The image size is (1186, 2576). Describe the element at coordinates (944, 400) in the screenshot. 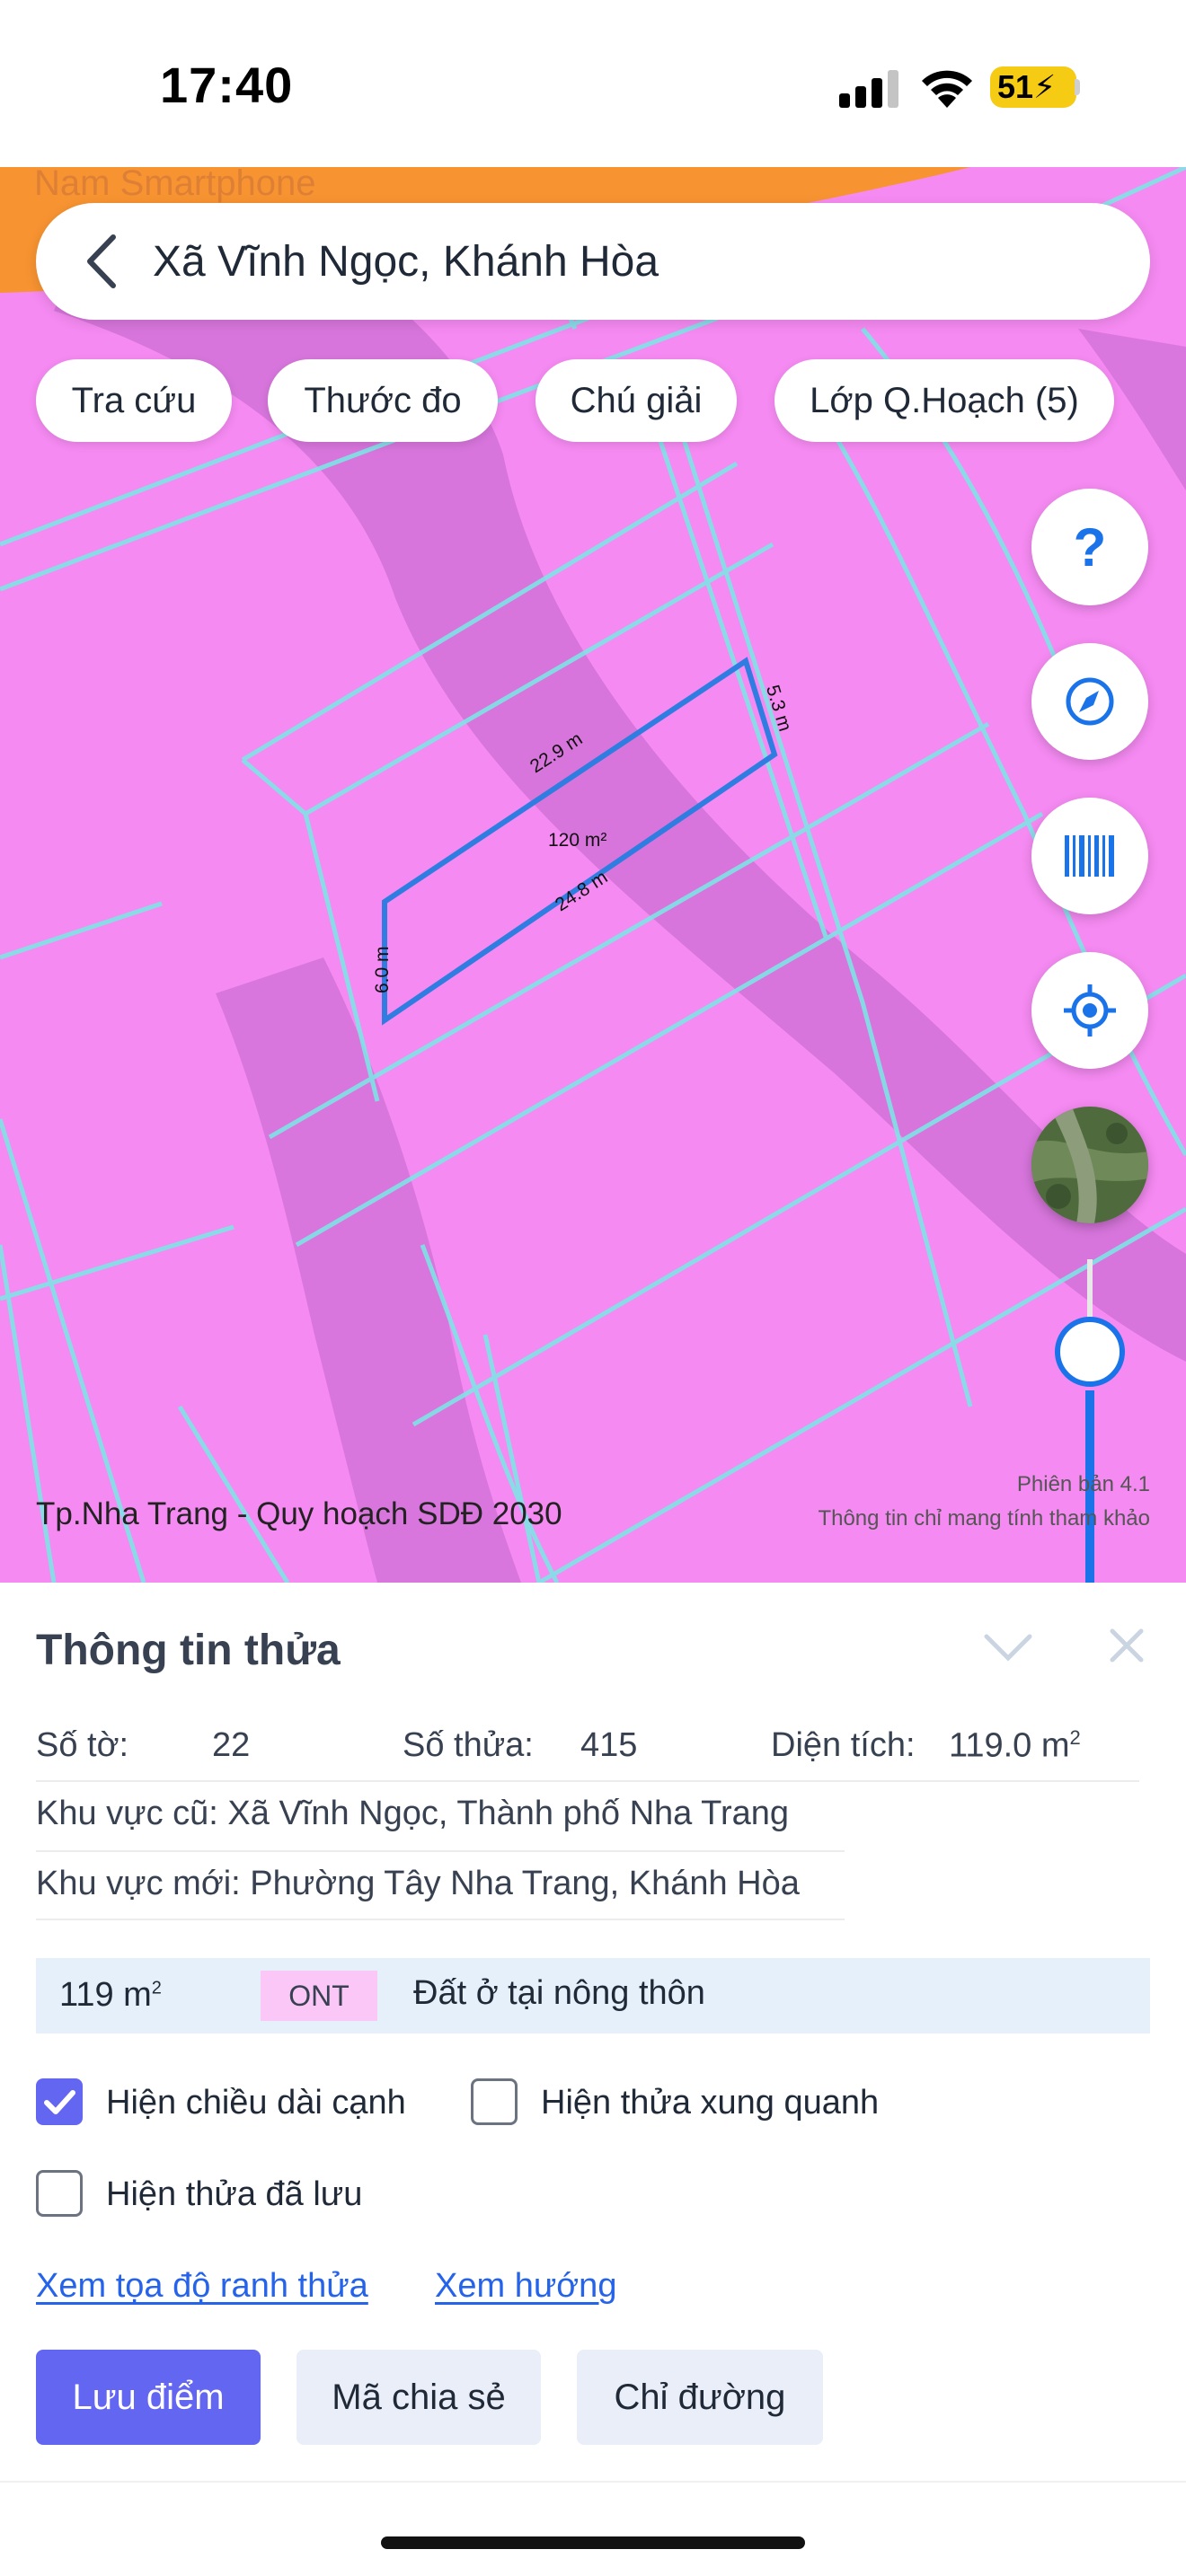

I see `chip-lop-quy-hoach: Lớp Q.Hoạch (5)` at that location.